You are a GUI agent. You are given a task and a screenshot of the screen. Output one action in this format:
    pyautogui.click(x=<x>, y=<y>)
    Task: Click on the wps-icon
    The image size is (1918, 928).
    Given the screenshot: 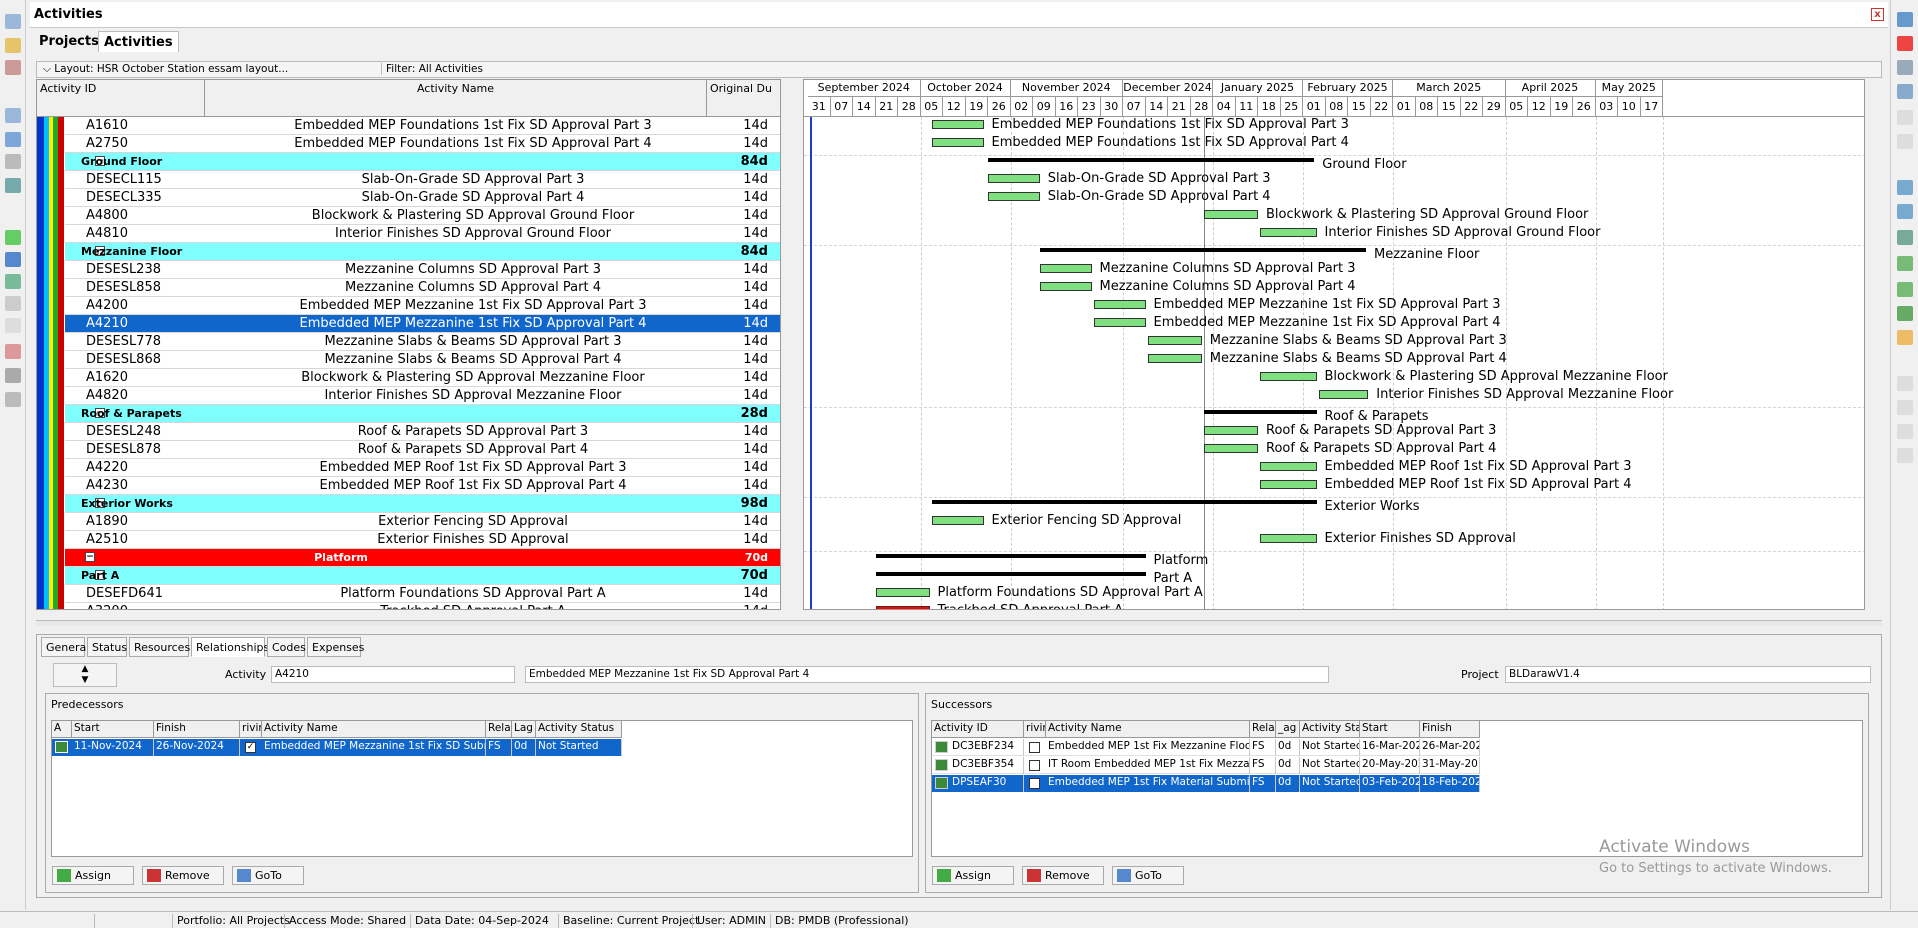 What is the action you would take?
    pyautogui.click(x=13, y=303)
    